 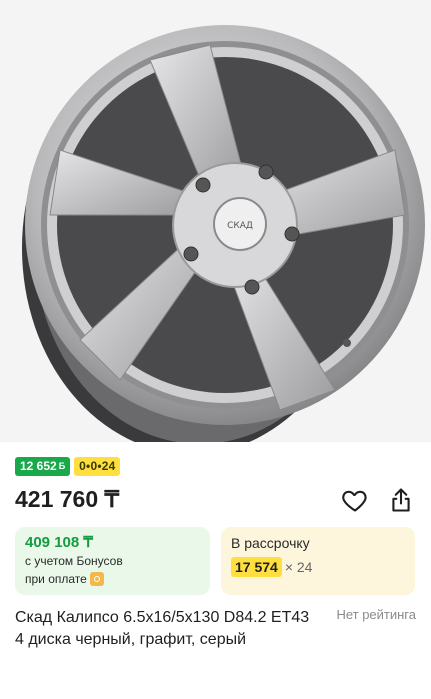 What do you see at coordinates (298, 567) in the screenshot?
I see `installment-months: × 24` at bounding box center [298, 567].